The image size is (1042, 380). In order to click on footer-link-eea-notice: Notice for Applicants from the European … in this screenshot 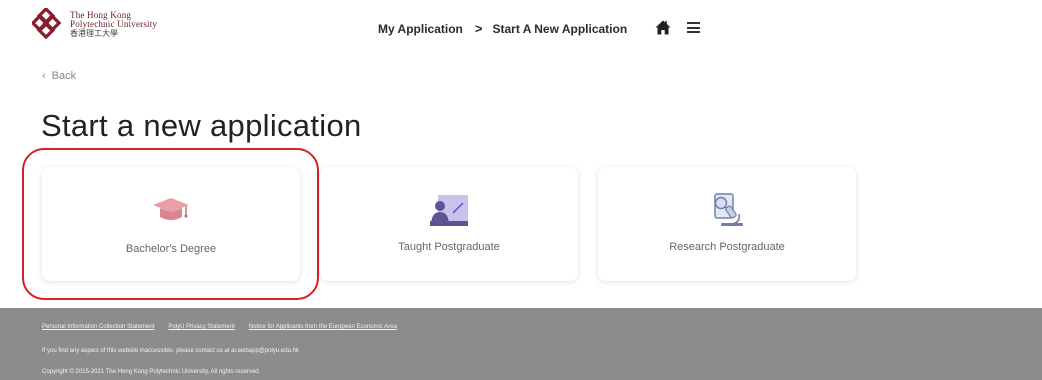, I will do `click(323, 327)`.